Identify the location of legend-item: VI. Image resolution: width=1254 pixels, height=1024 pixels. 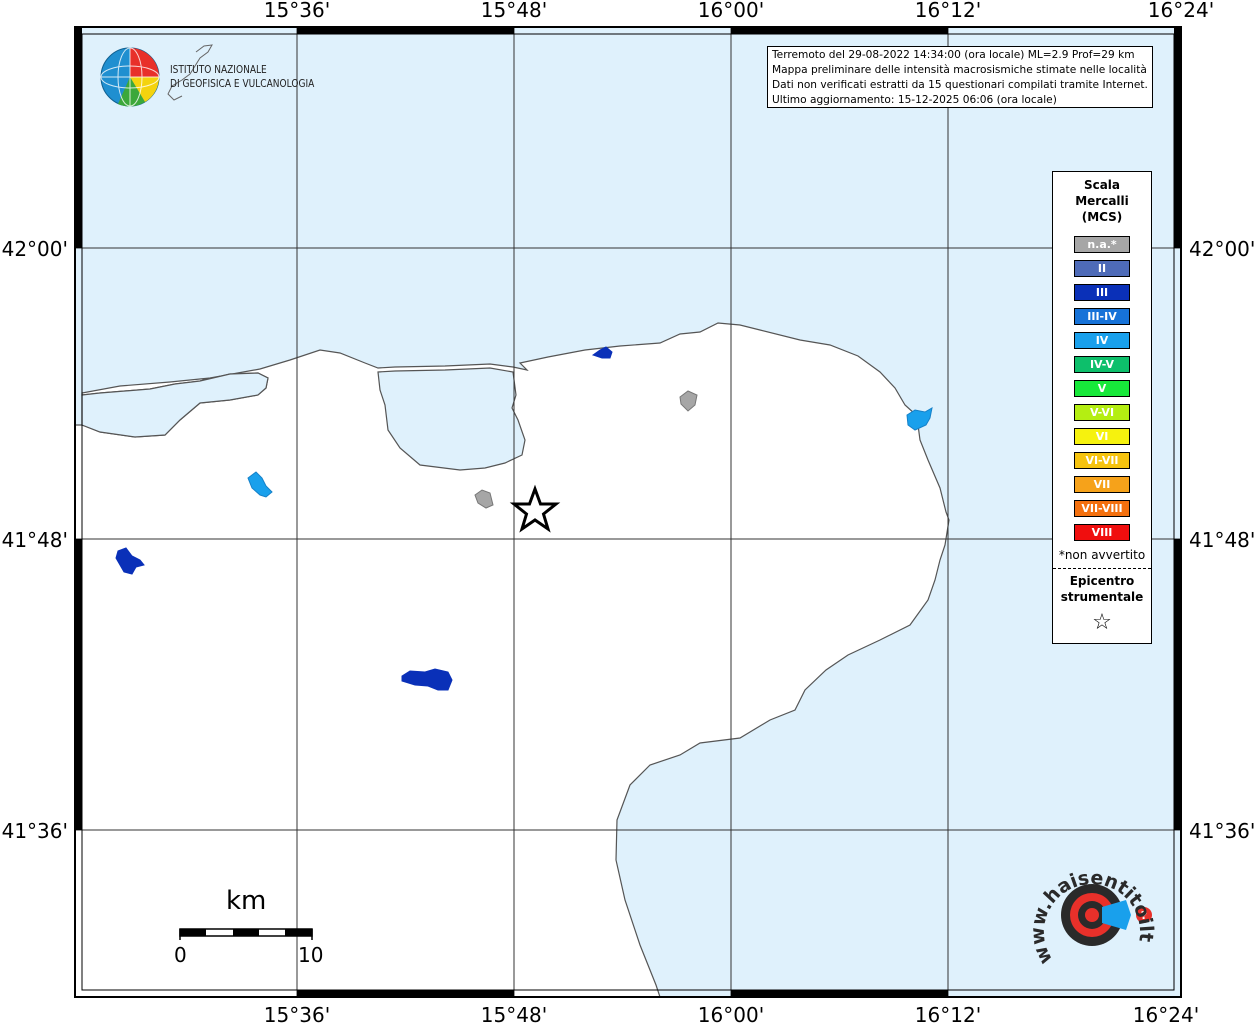
(1102, 436).